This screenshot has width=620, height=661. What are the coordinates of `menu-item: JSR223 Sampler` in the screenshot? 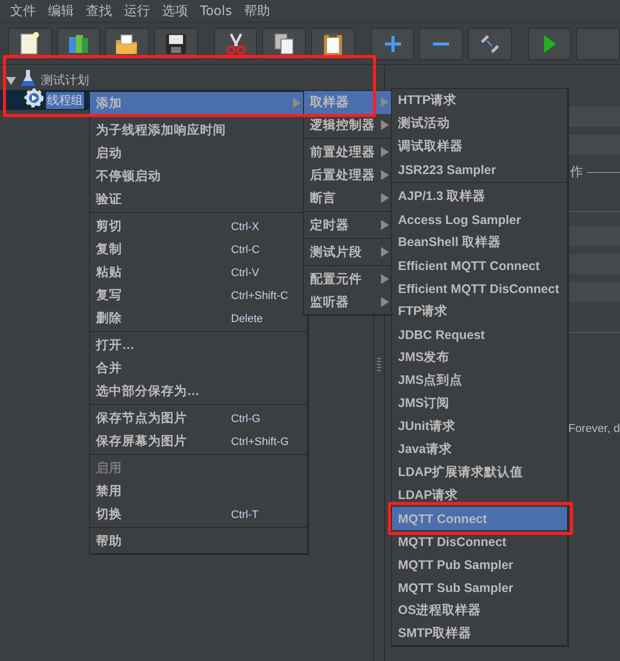 It's located at (479, 169).